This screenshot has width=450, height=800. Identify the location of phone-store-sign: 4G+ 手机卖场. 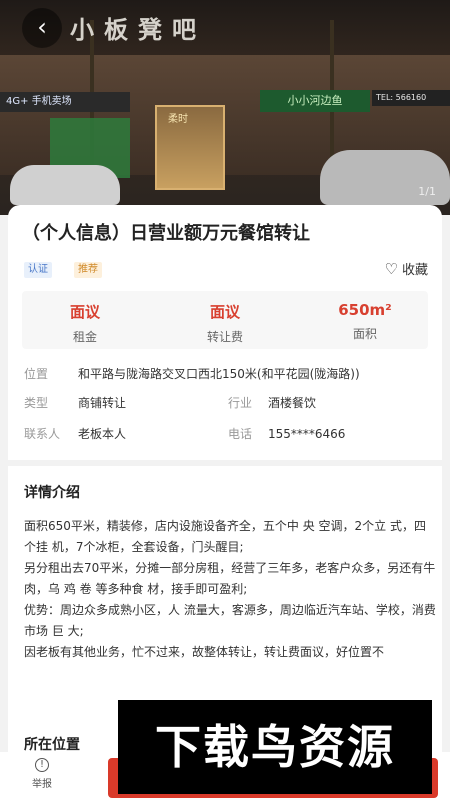
(65, 102).